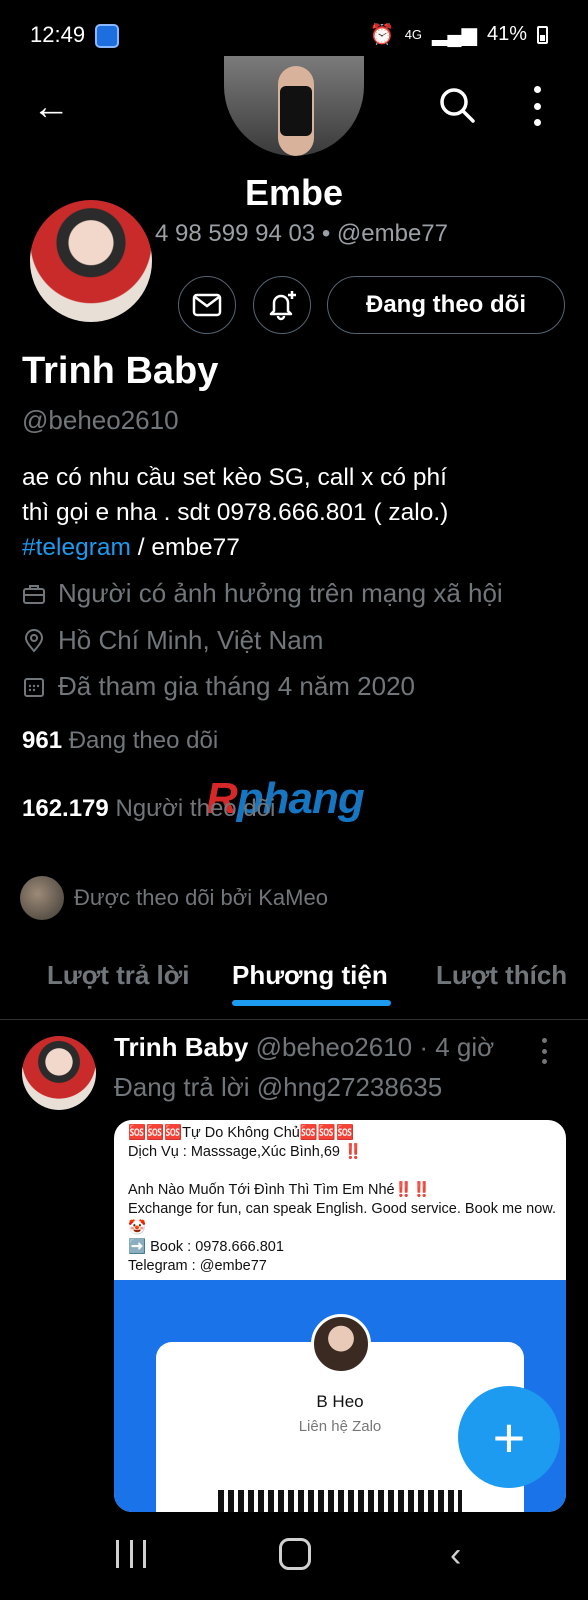 Image resolution: width=588 pixels, height=1600 pixels. What do you see at coordinates (65, 808) in the screenshot?
I see `followers-count: 162.179` at bounding box center [65, 808].